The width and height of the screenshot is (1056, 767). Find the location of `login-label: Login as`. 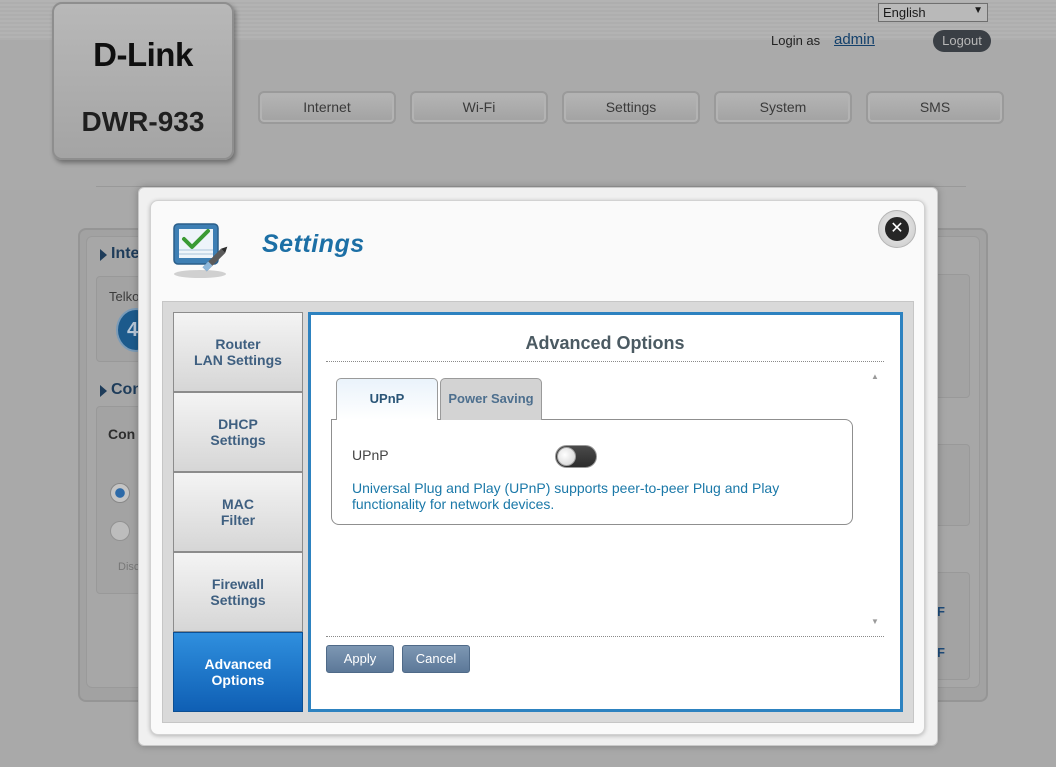

login-label: Login as is located at coordinates (796, 40).